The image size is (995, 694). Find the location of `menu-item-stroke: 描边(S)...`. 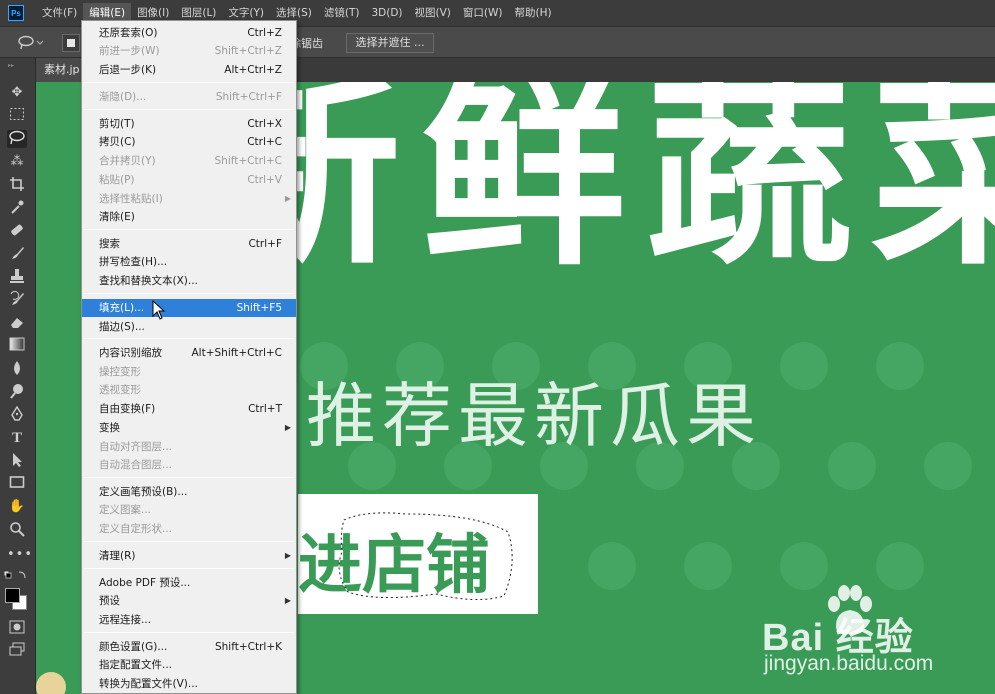

menu-item-stroke: 描边(S)... is located at coordinates (189, 327).